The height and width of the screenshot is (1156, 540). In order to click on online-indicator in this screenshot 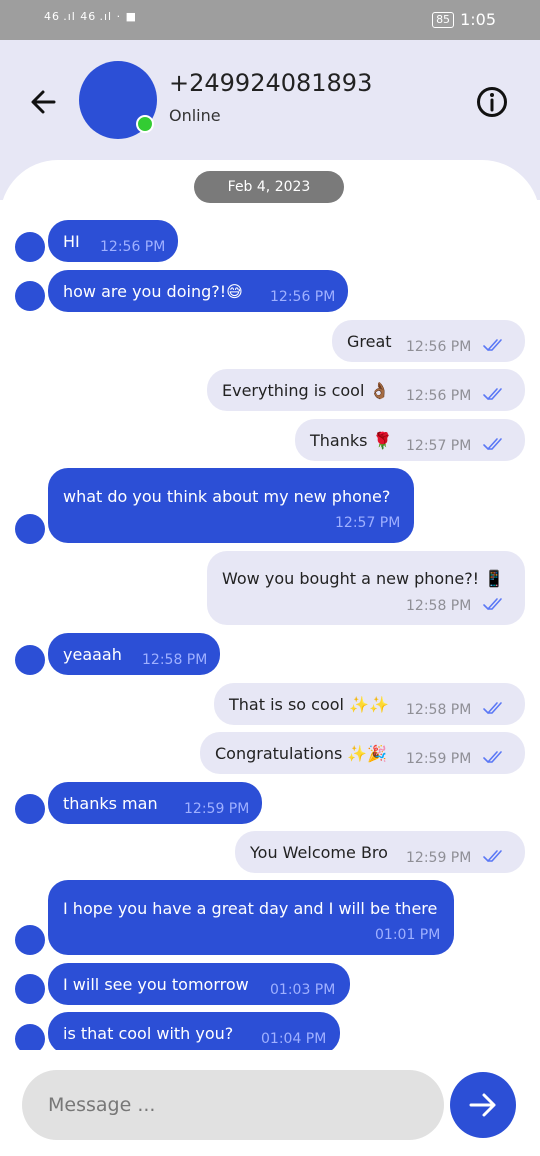, I will do `click(145, 124)`.